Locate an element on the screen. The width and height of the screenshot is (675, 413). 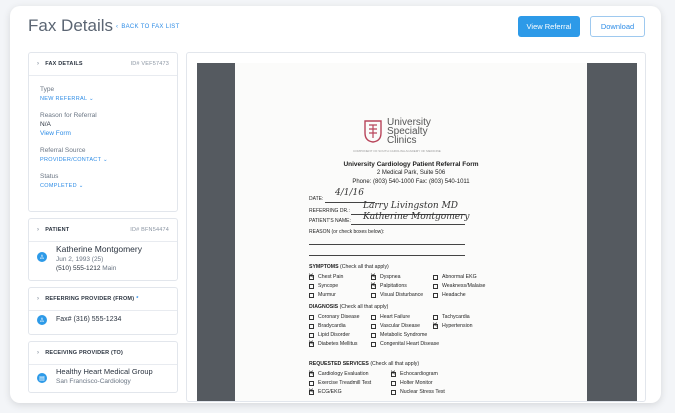
checkbox-option: Abnormal EKG is located at coordinates (455, 277).